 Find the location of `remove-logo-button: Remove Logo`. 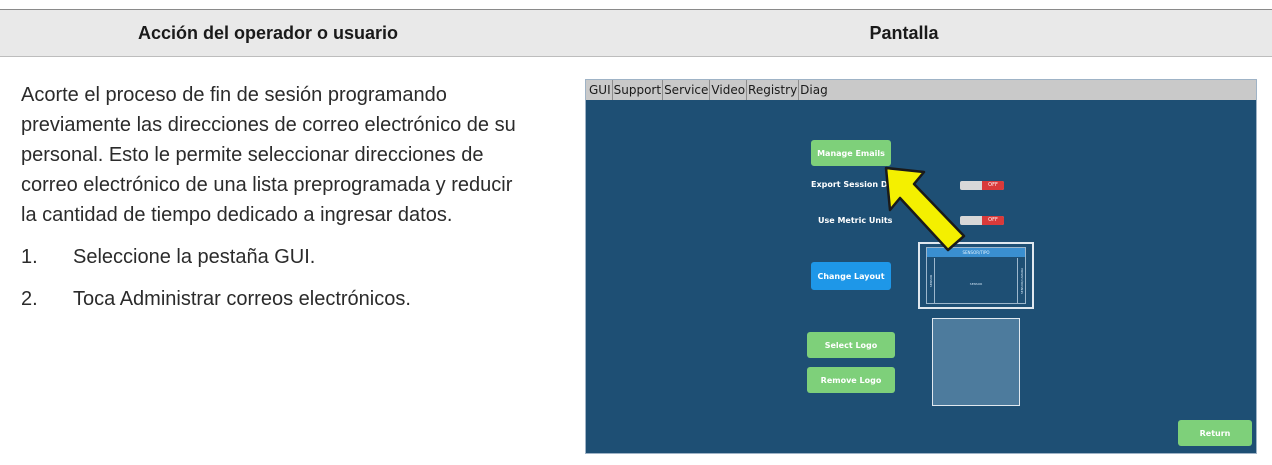

remove-logo-button: Remove Logo is located at coordinates (851, 380).